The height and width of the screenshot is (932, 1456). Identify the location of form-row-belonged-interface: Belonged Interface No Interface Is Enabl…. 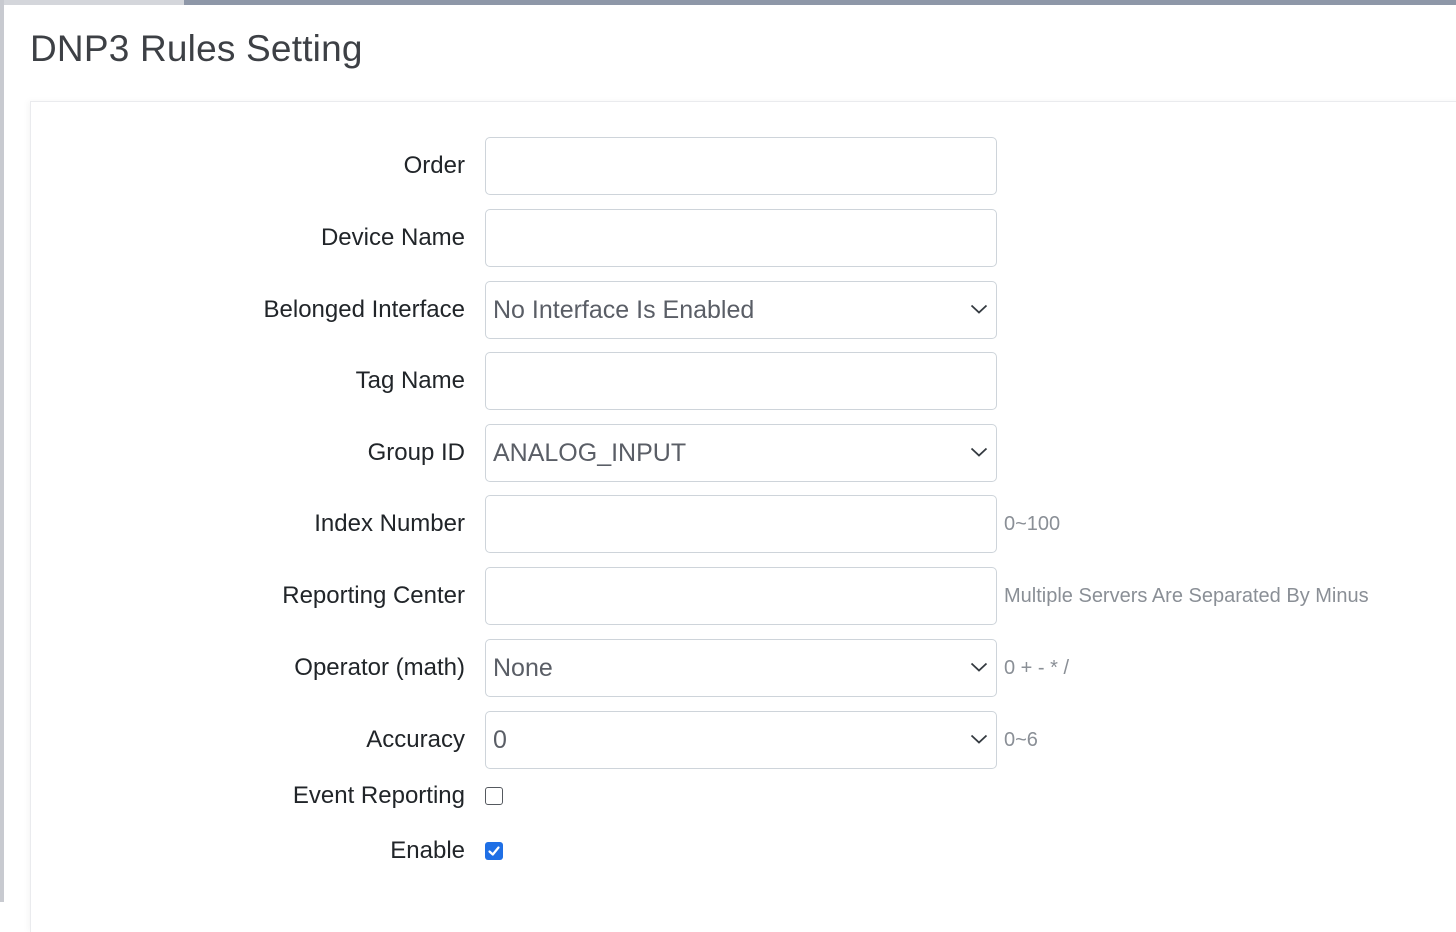
(728, 310).